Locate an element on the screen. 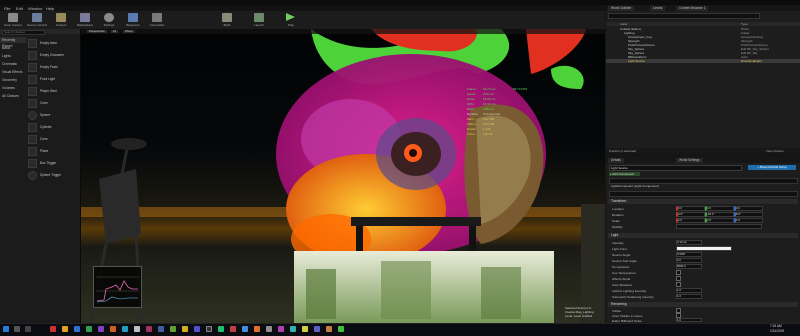 This screenshot has width=800, height=336. placeable-item: Cube is located at coordinates (54, 103).